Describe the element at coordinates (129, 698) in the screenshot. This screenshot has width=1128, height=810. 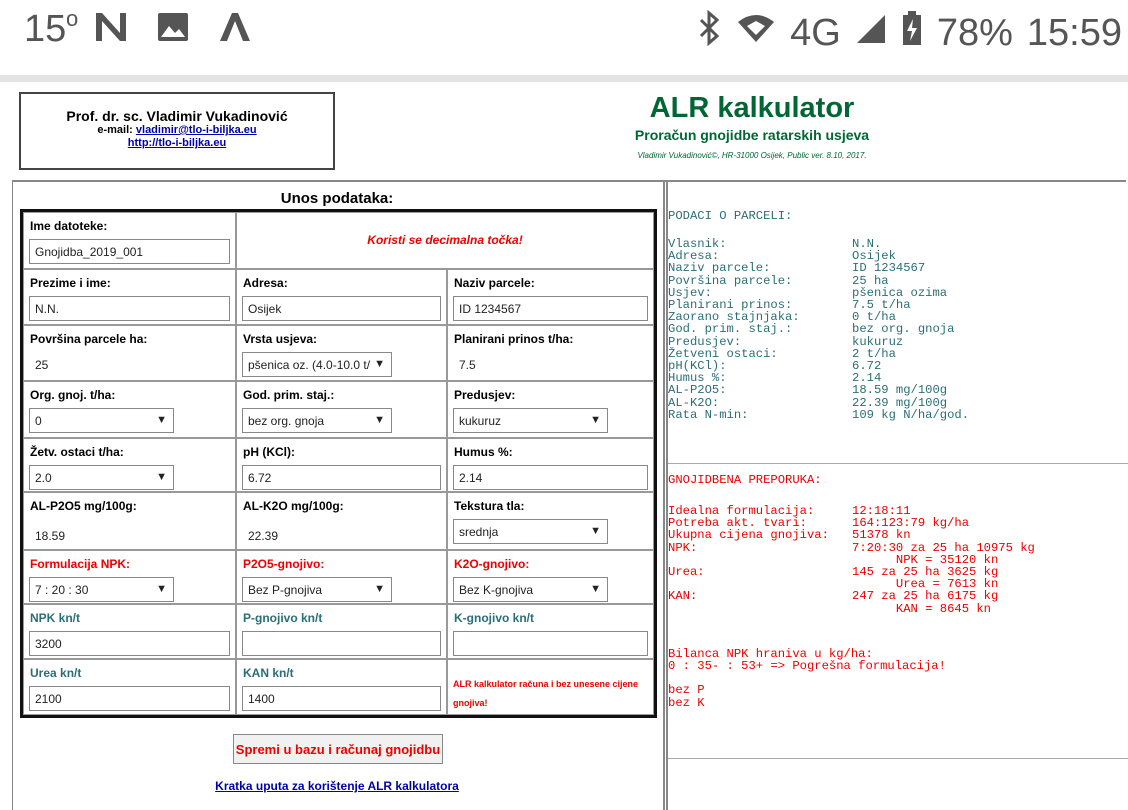
I see `urea-price-input: 2100` at that location.